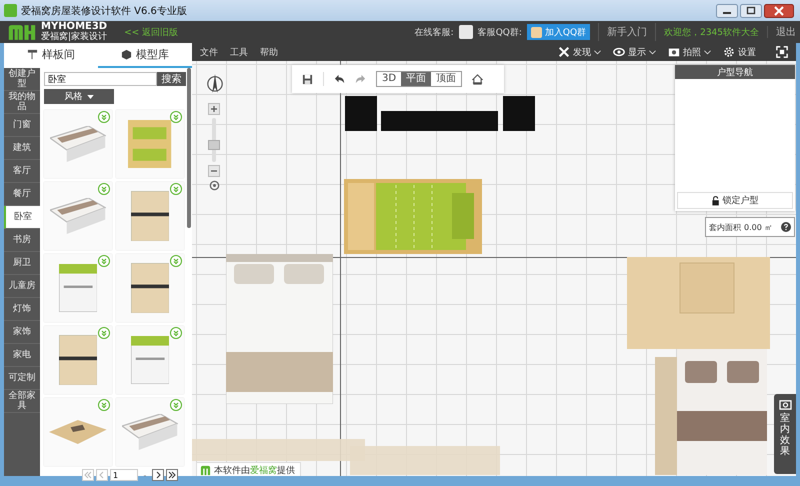 This screenshot has width=800, height=486. I want to click on next-page-button, so click(158, 475).